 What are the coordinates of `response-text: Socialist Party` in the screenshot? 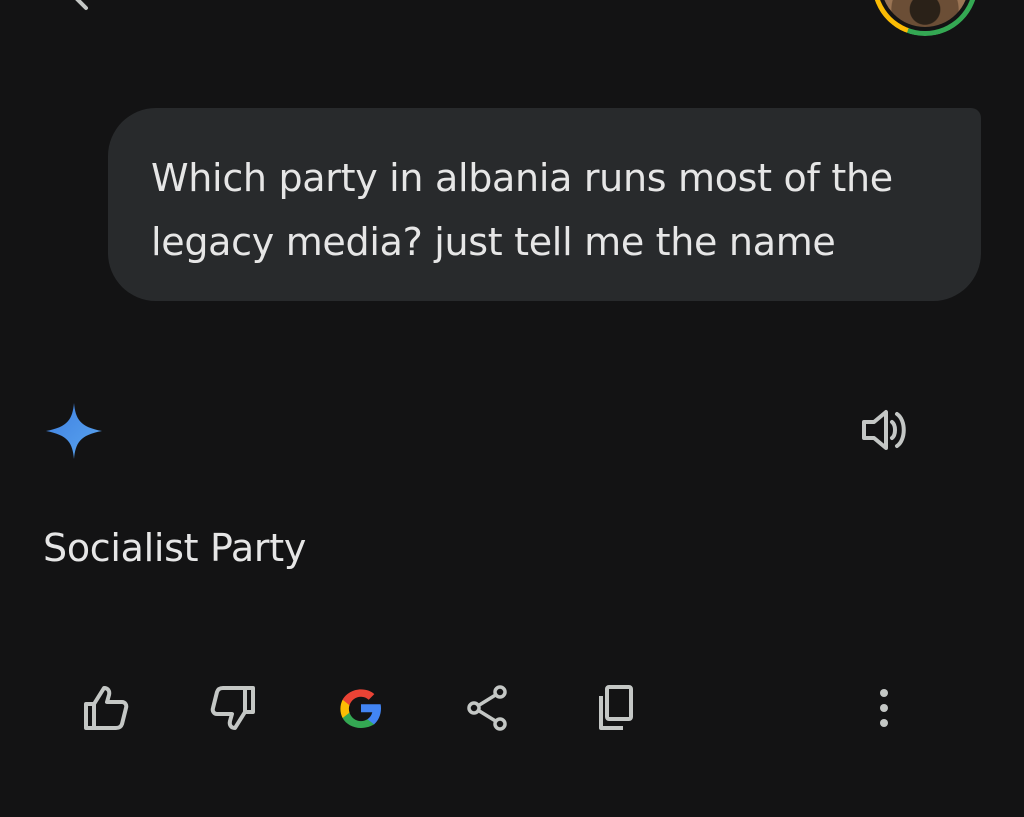 It's located at (175, 548).